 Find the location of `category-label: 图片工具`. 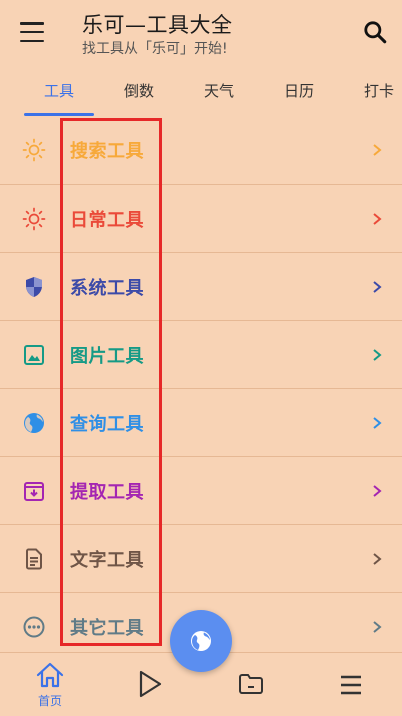

category-label: 图片工具 is located at coordinates (107, 356).